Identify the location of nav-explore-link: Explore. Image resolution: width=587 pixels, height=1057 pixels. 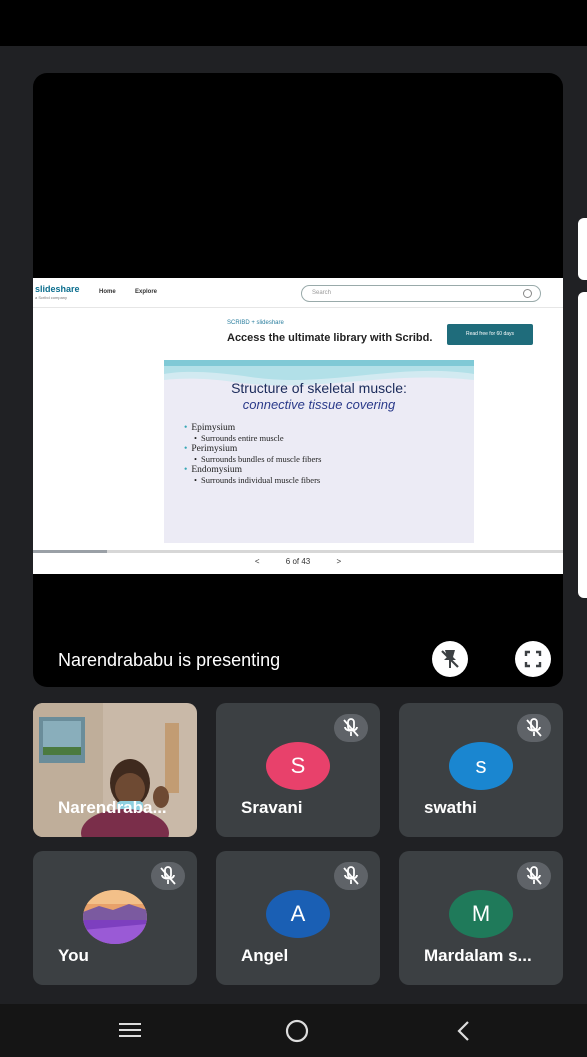
(146, 292).